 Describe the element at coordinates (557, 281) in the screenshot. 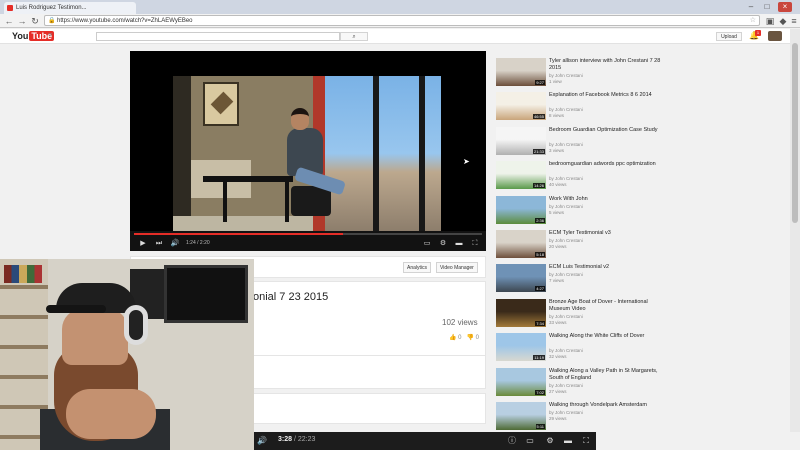

I see `related-video-views: 7 views` at that location.